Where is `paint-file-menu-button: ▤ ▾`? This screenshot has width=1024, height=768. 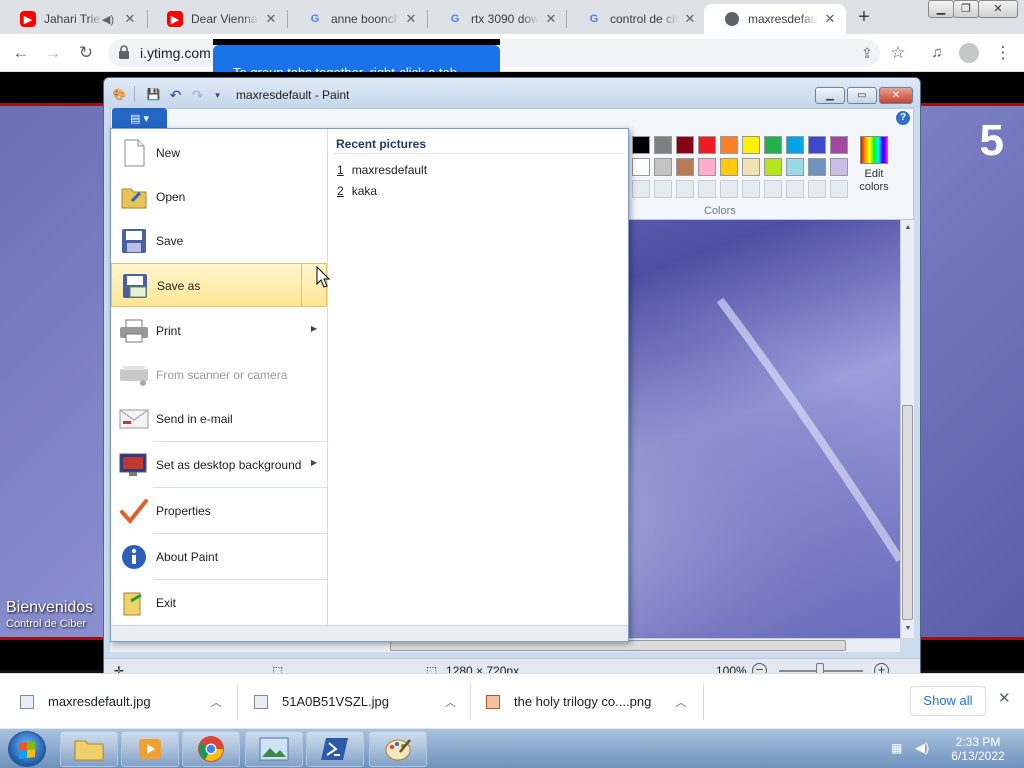 paint-file-menu-button: ▤ ▾ is located at coordinates (139, 119).